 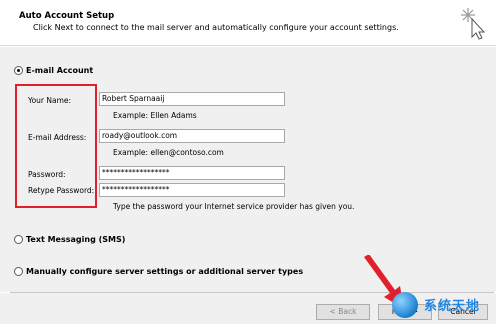 I want to click on manual-config-radio, so click(x=18, y=271).